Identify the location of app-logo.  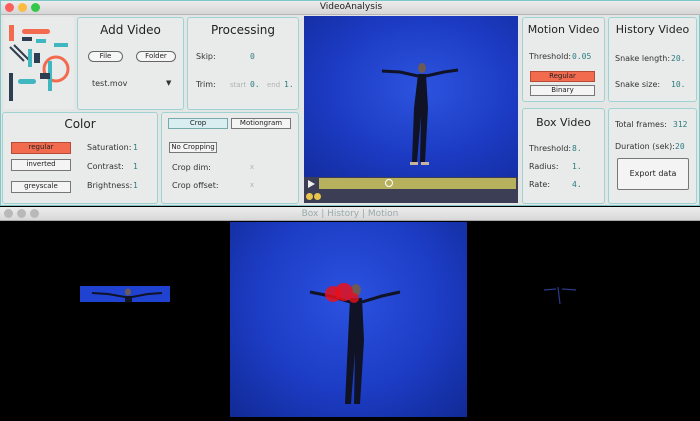
(39, 63).